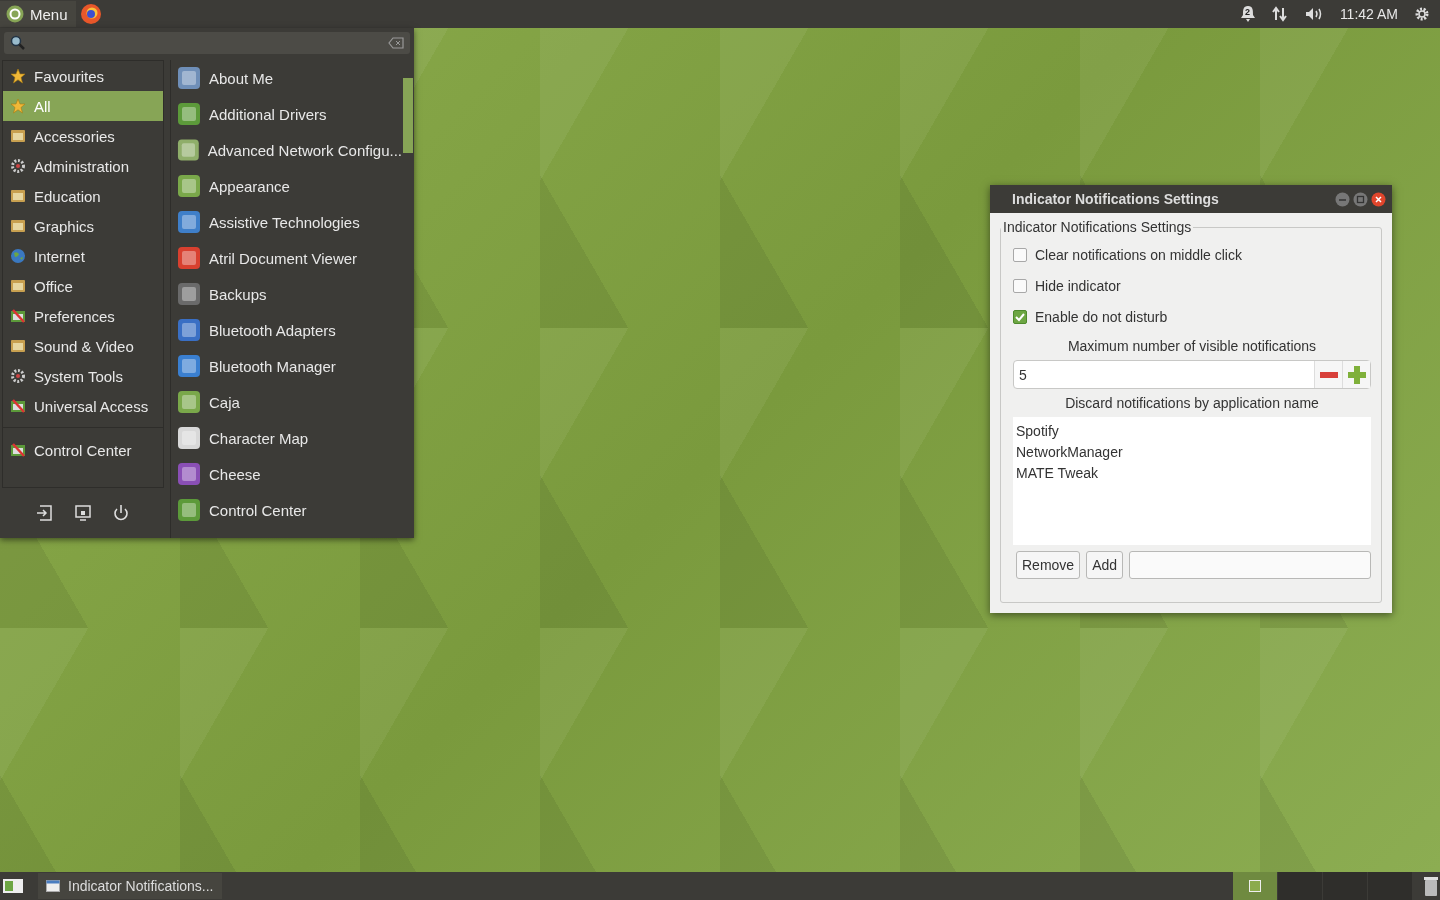  Describe the element at coordinates (286, 78) in the screenshot. I see `app-item: About Me` at that location.